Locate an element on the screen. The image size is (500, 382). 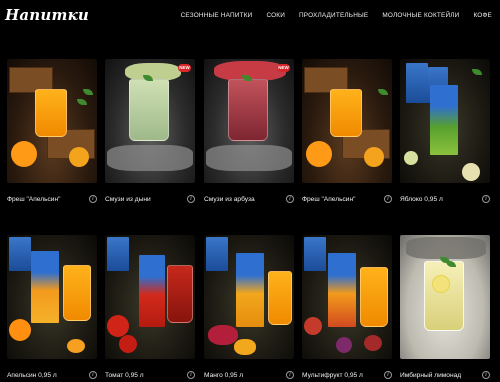
product-card: NEW Смузи из арбуза i is located at coordinates (249, 131).